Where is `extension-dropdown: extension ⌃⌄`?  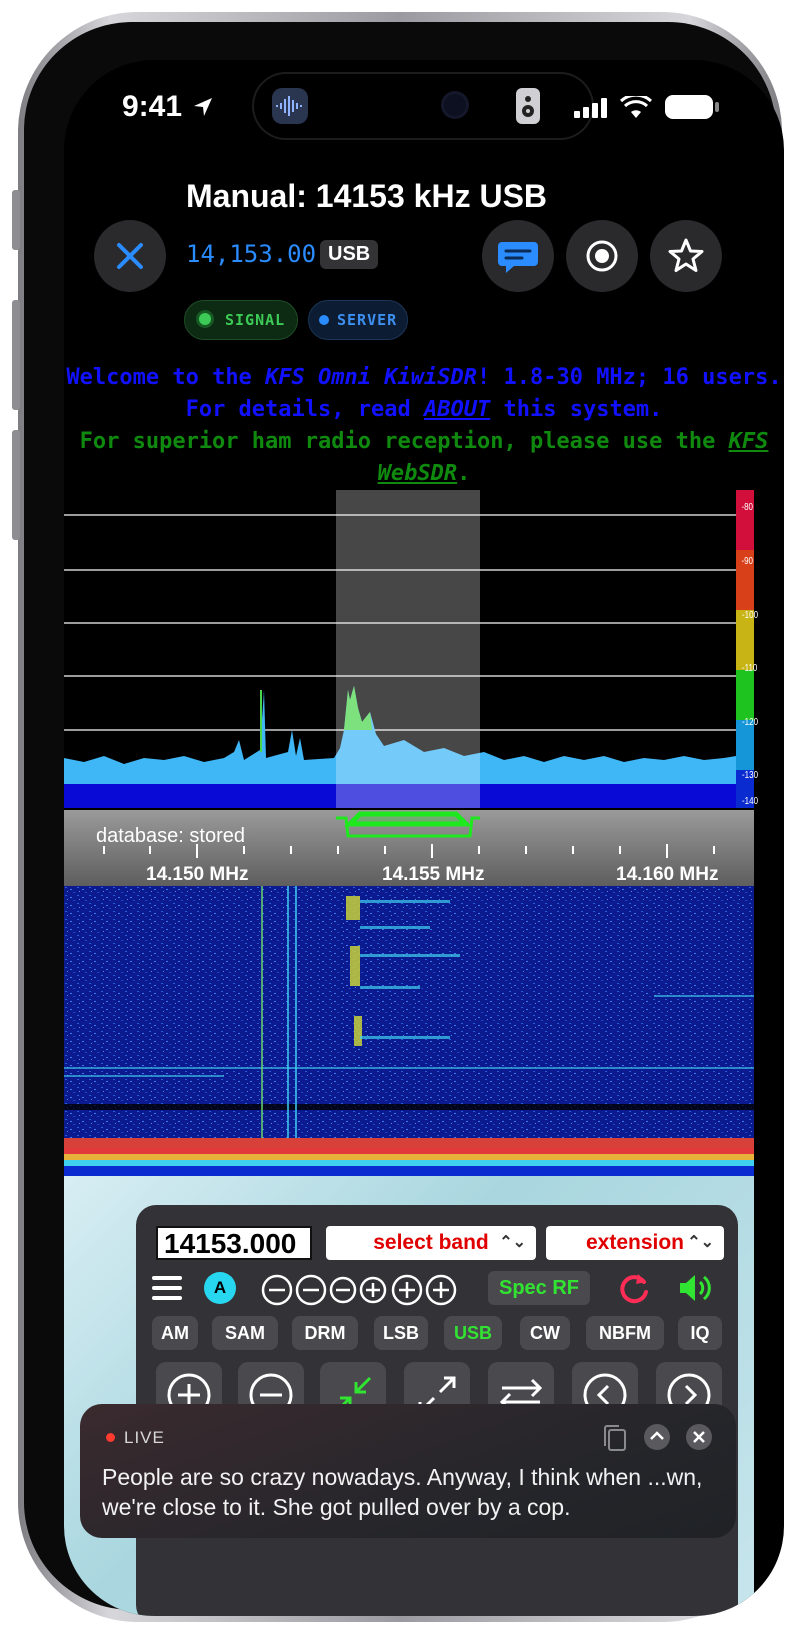 extension-dropdown: extension ⌃⌄ is located at coordinates (635, 1243).